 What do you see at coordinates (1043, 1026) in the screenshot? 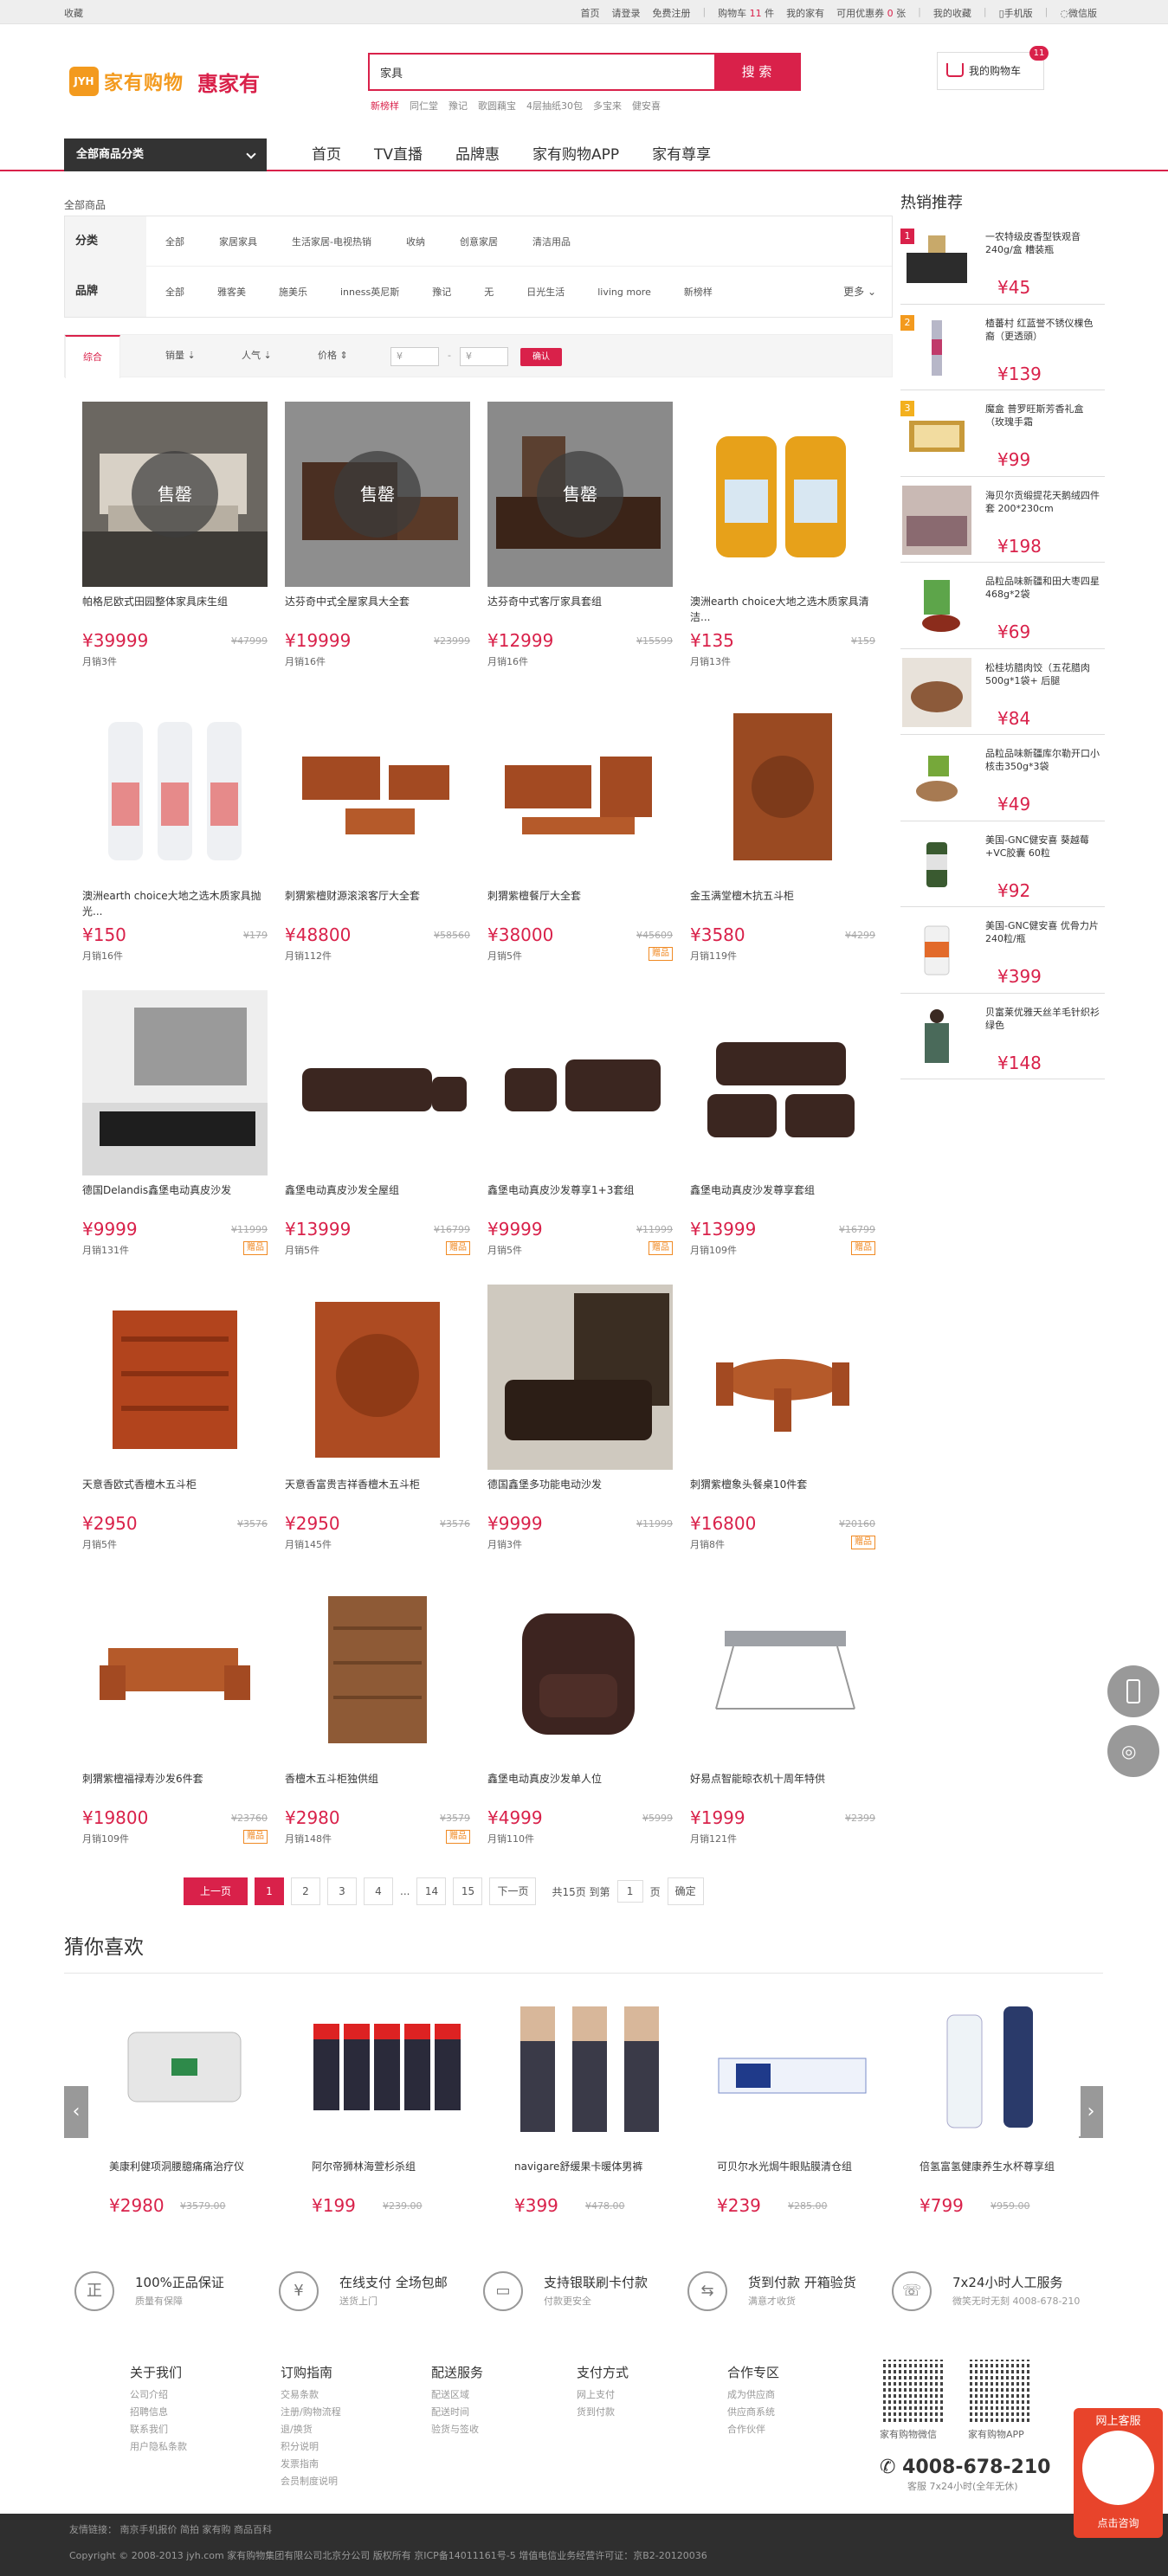
I see `sidebar-item-title: 贝富莱优雅天丝羊毛针织衫 绿色` at bounding box center [1043, 1026].